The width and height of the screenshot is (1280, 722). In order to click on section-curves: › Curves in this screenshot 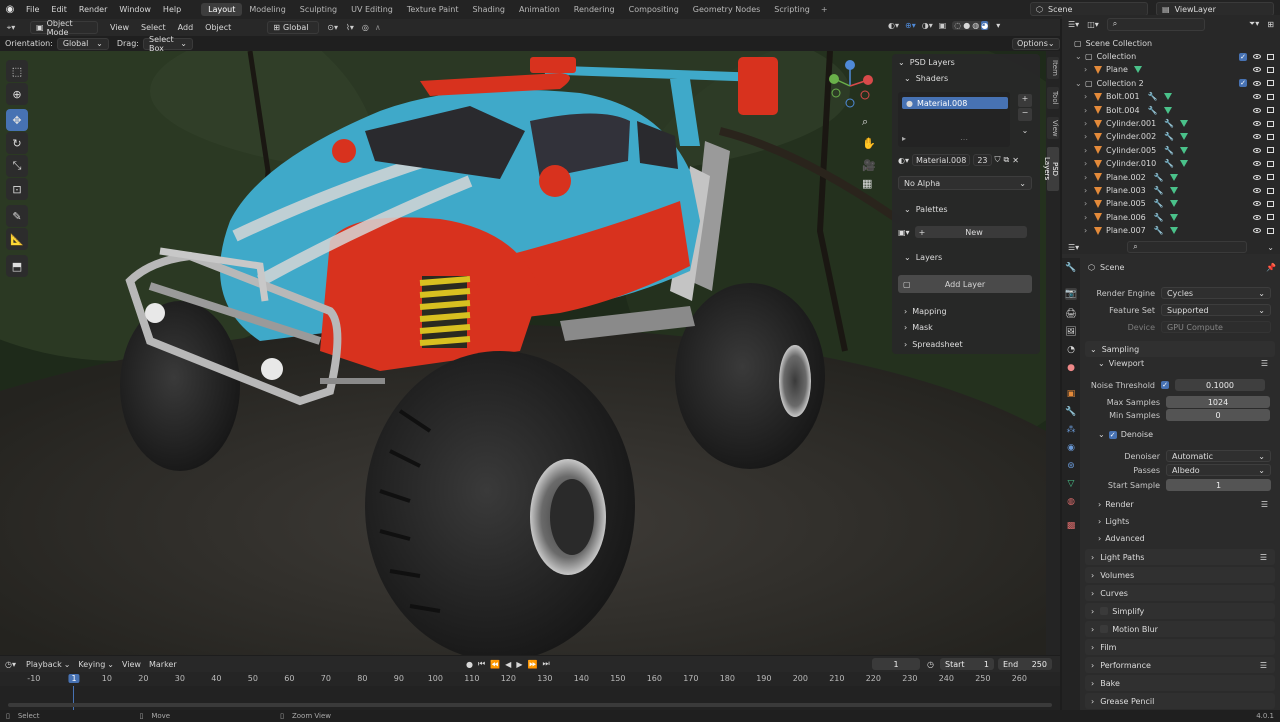, I will do `click(1180, 593)`.